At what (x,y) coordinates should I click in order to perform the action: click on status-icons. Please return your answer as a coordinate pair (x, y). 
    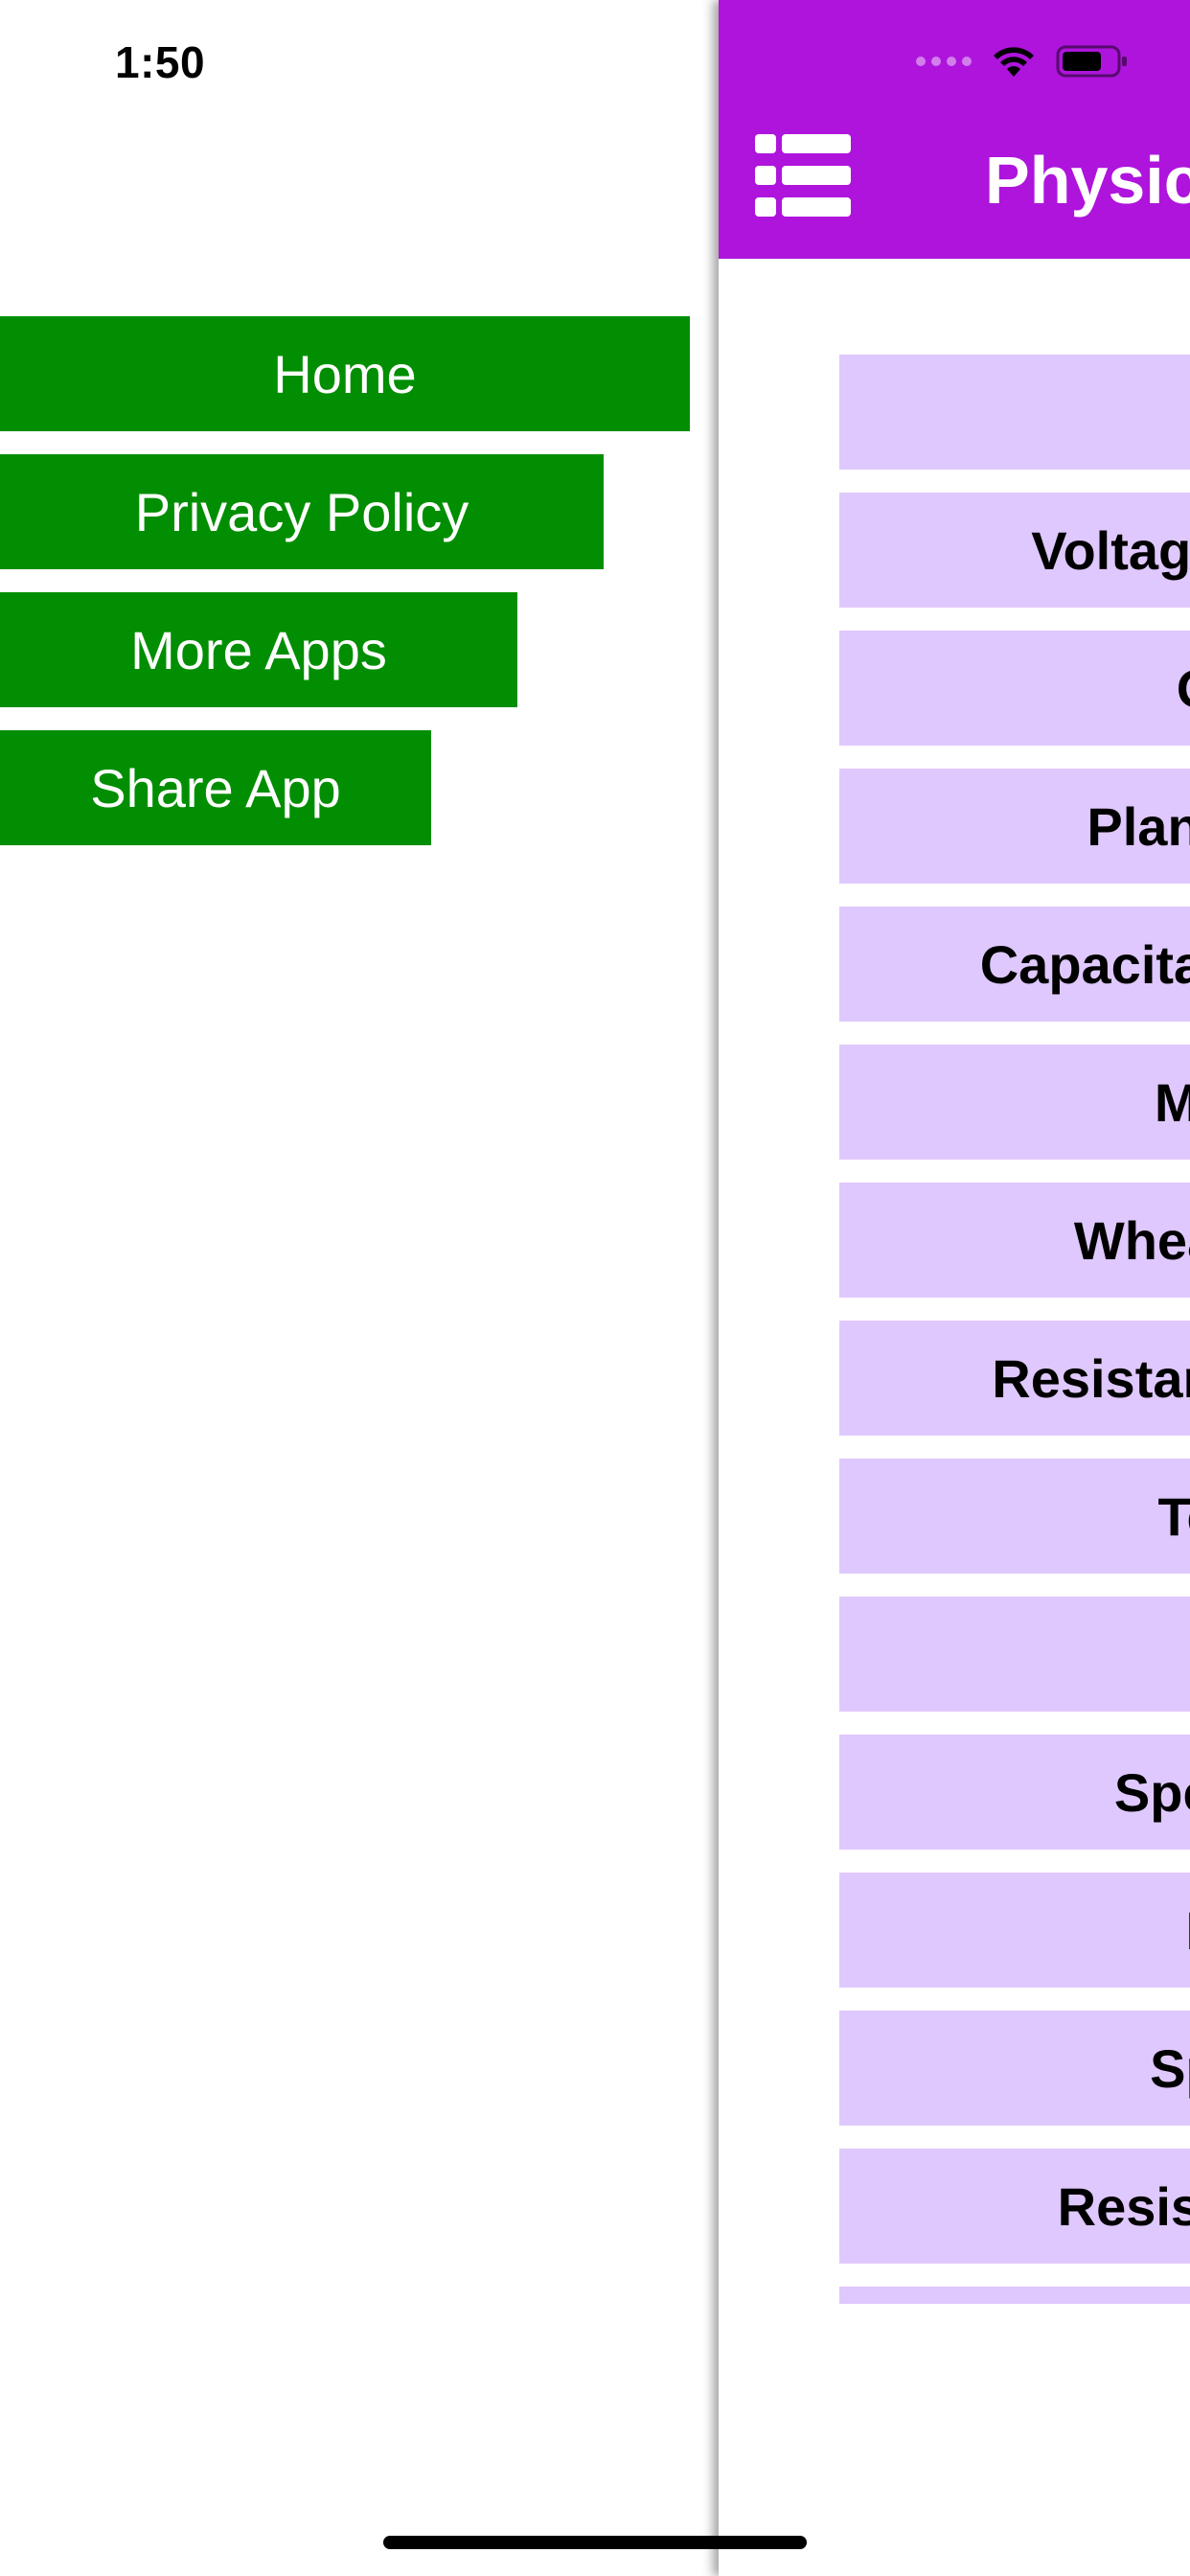
    Looking at the image, I should click on (1022, 62).